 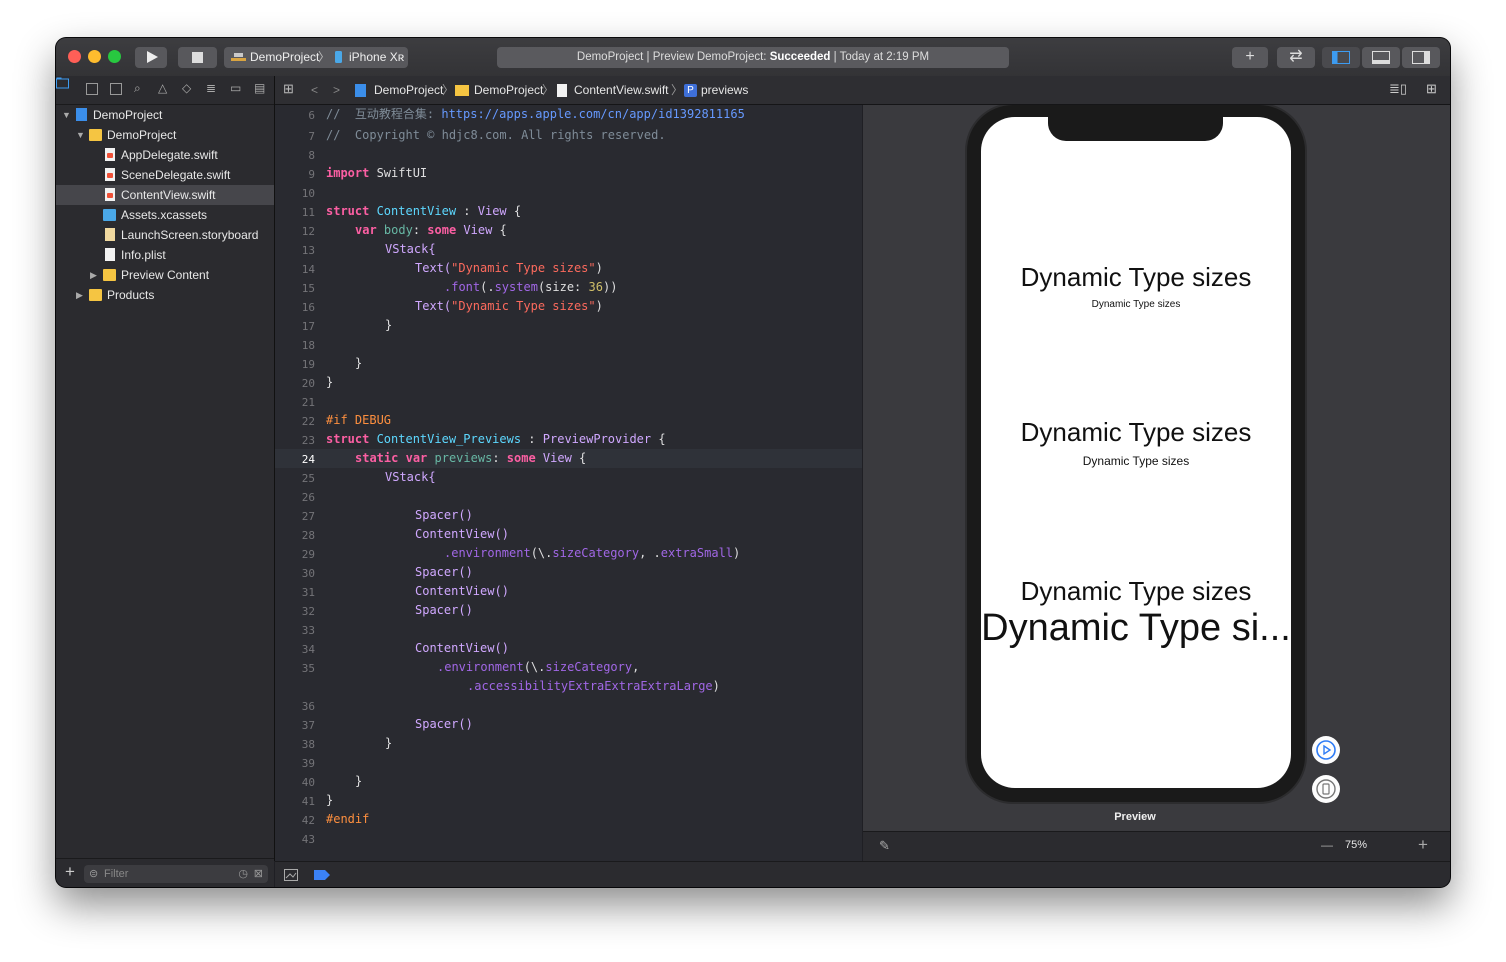 What do you see at coordinates (116, 874) in the screenshot?
I see `filter-placeholder: Filter` at bounding box center [116, 874].